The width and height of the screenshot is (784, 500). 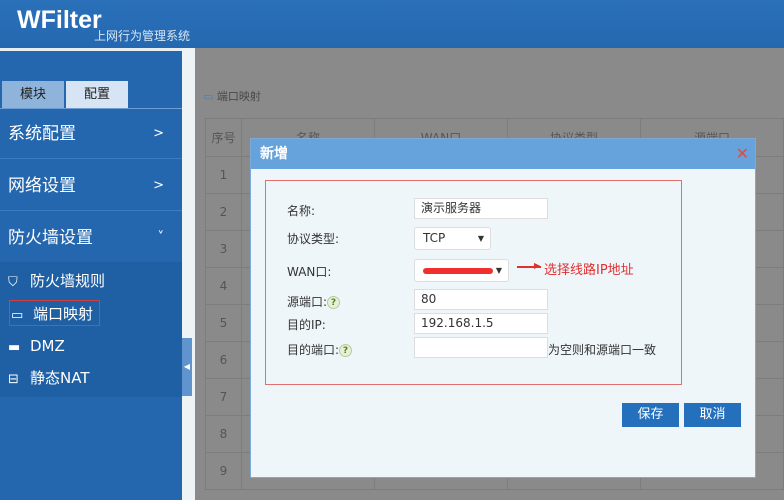 I want to click on table-cell: 6, so click(x=223, y=360).